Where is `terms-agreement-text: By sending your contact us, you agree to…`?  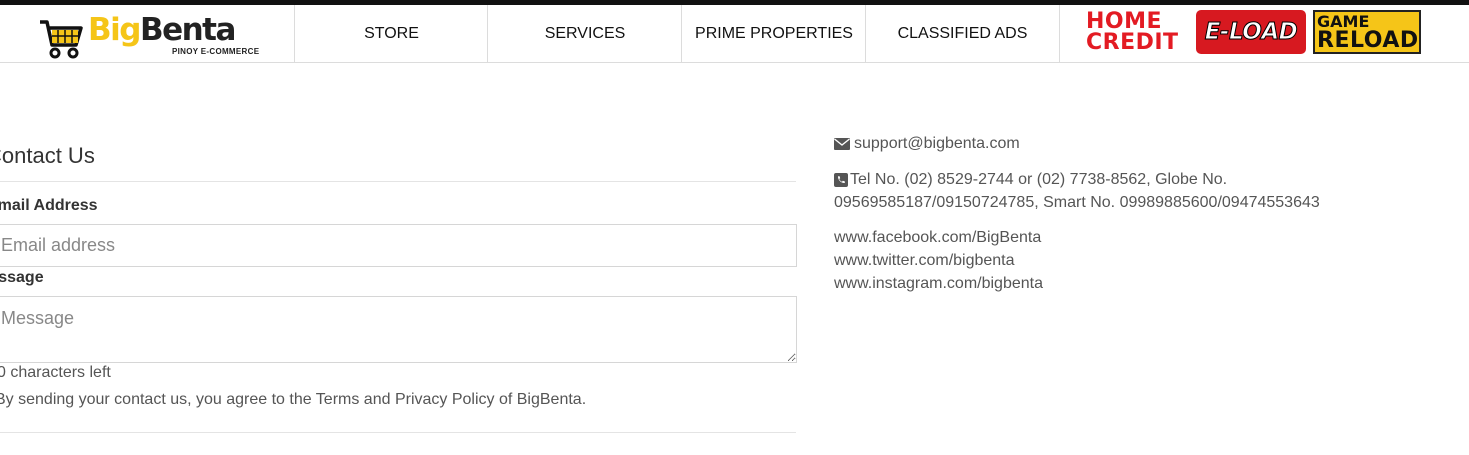
terms-agreement-text: By sending your contact us, you agree to… is located at coordinates (293, 399).